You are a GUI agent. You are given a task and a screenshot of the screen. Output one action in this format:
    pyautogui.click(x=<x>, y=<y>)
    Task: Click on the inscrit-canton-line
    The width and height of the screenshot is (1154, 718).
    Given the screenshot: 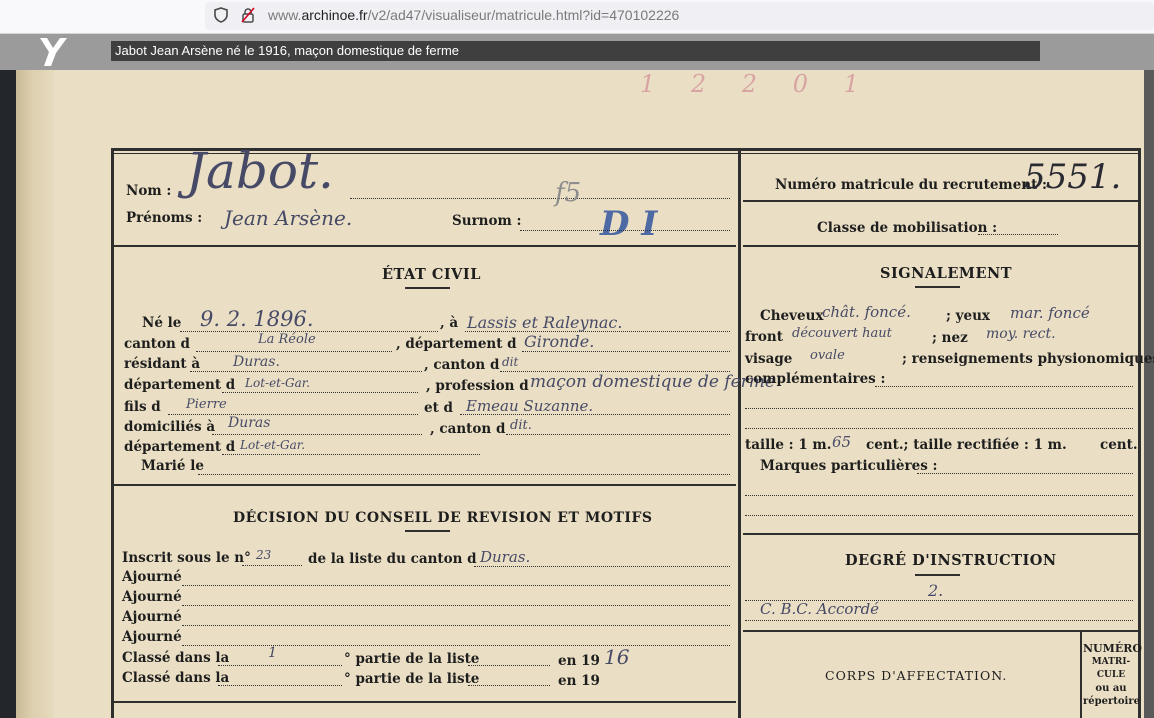 What is the action you would take?
    pyautogui.click(x=602, y=566)
    